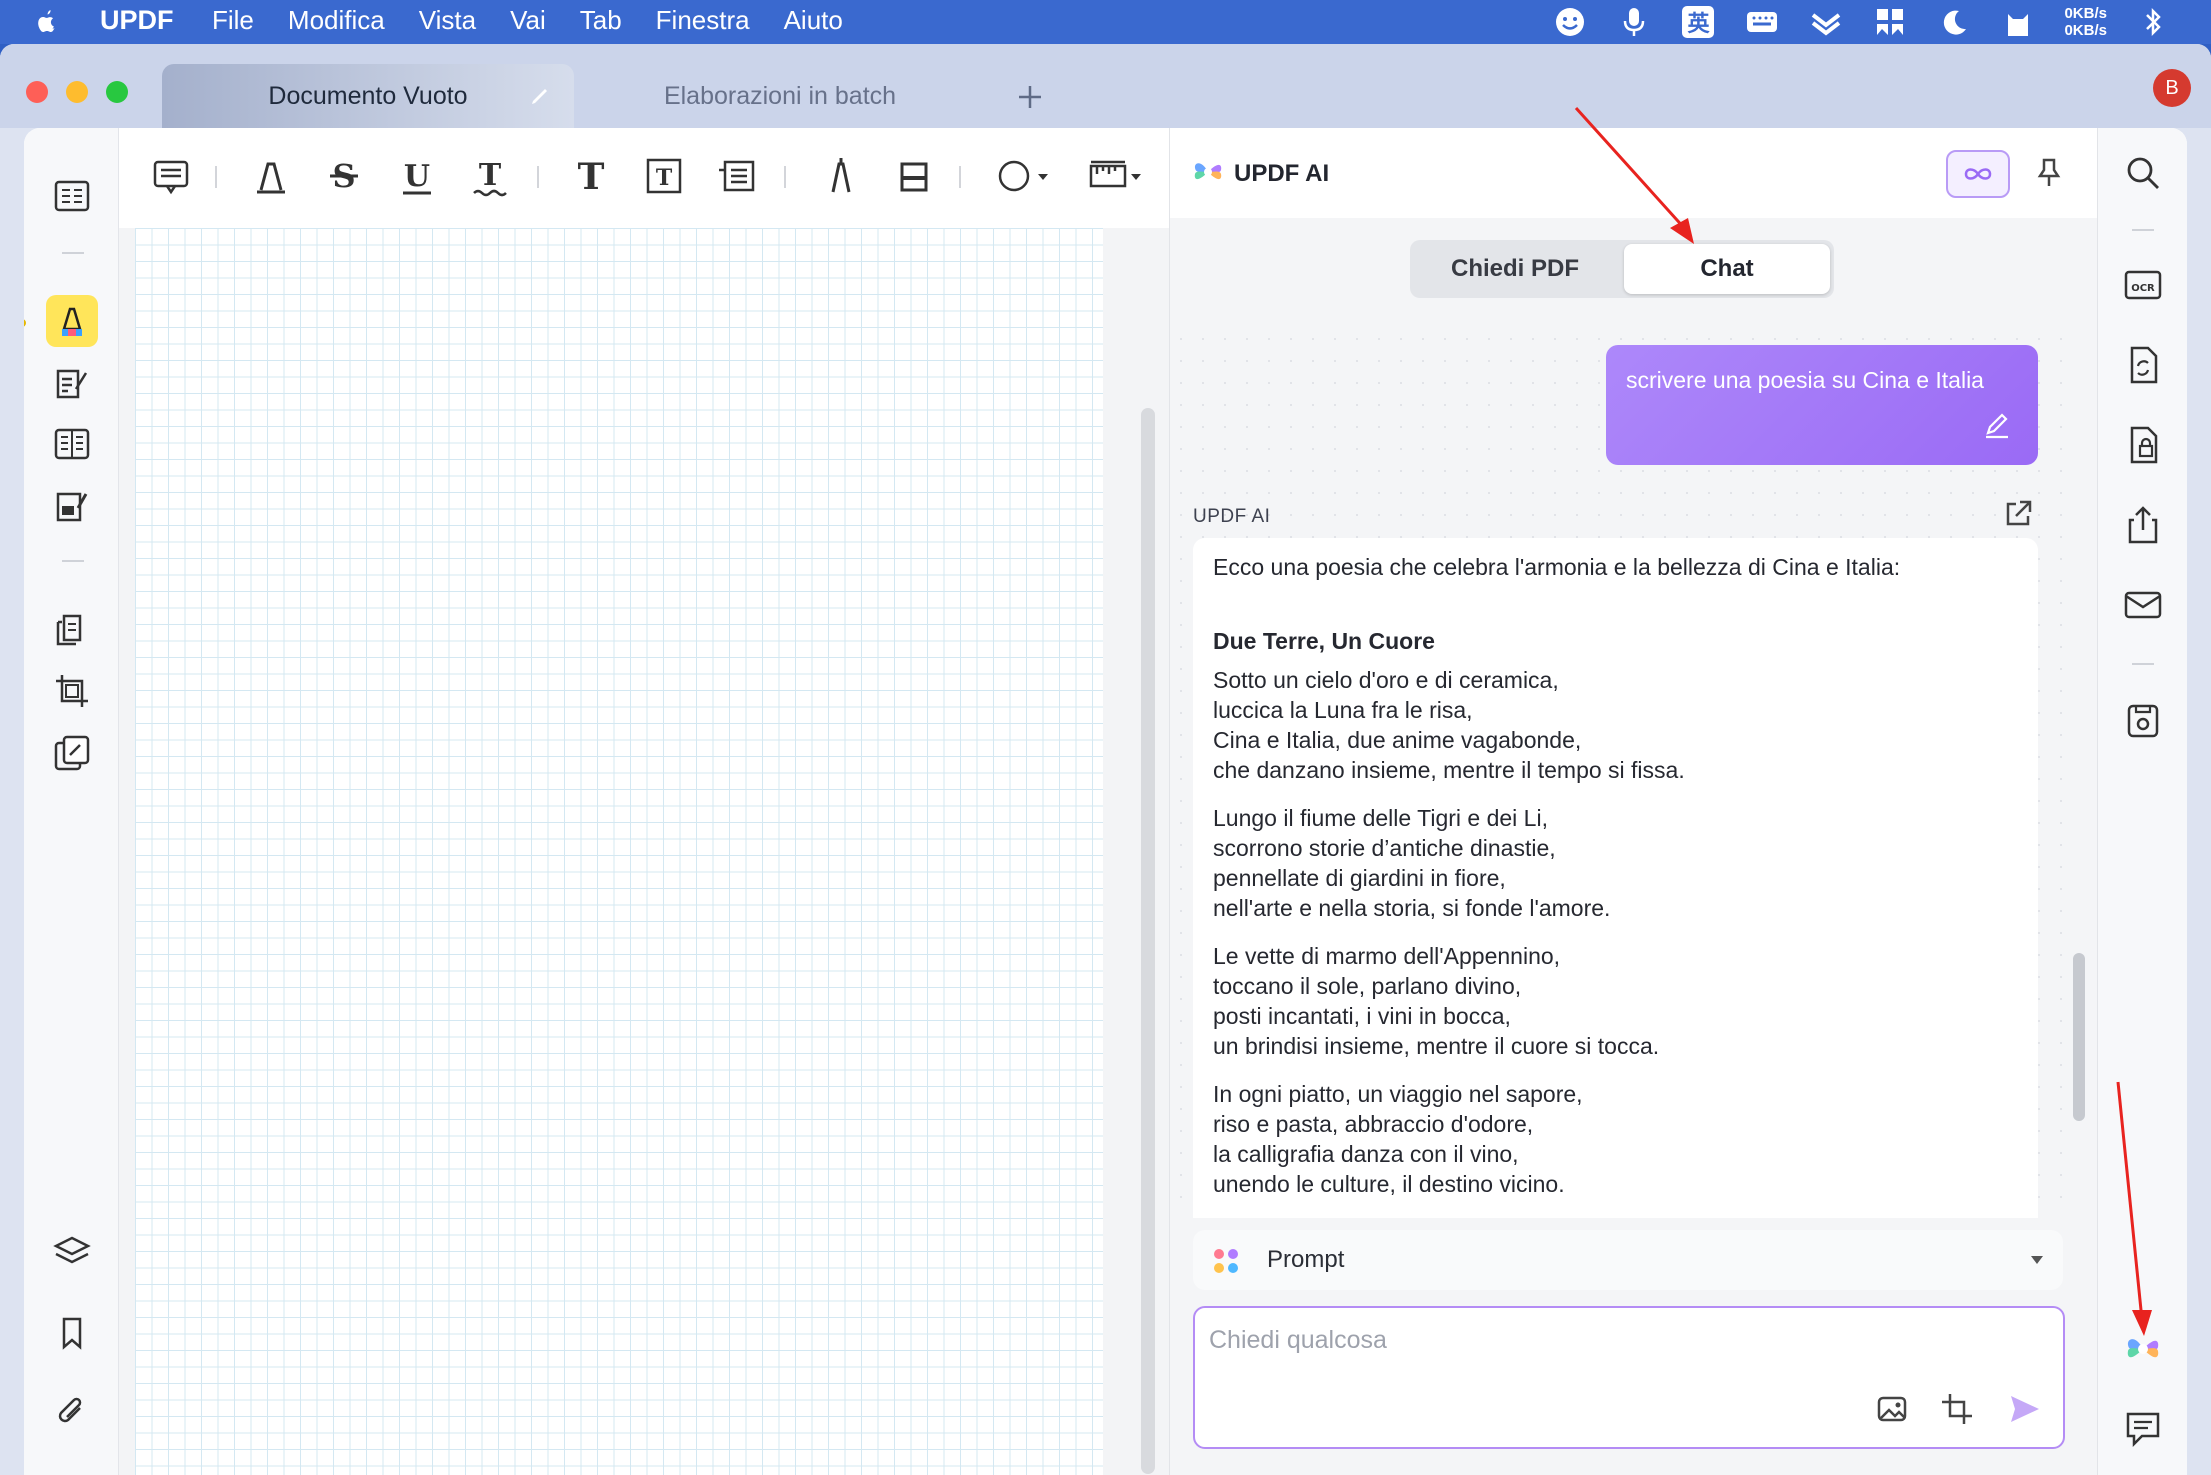 This screenshot has width=2211, height=1475. Describe the element at coordinates (601, 20) in the screenshot. I see `menu-tab: Tab` at that location.